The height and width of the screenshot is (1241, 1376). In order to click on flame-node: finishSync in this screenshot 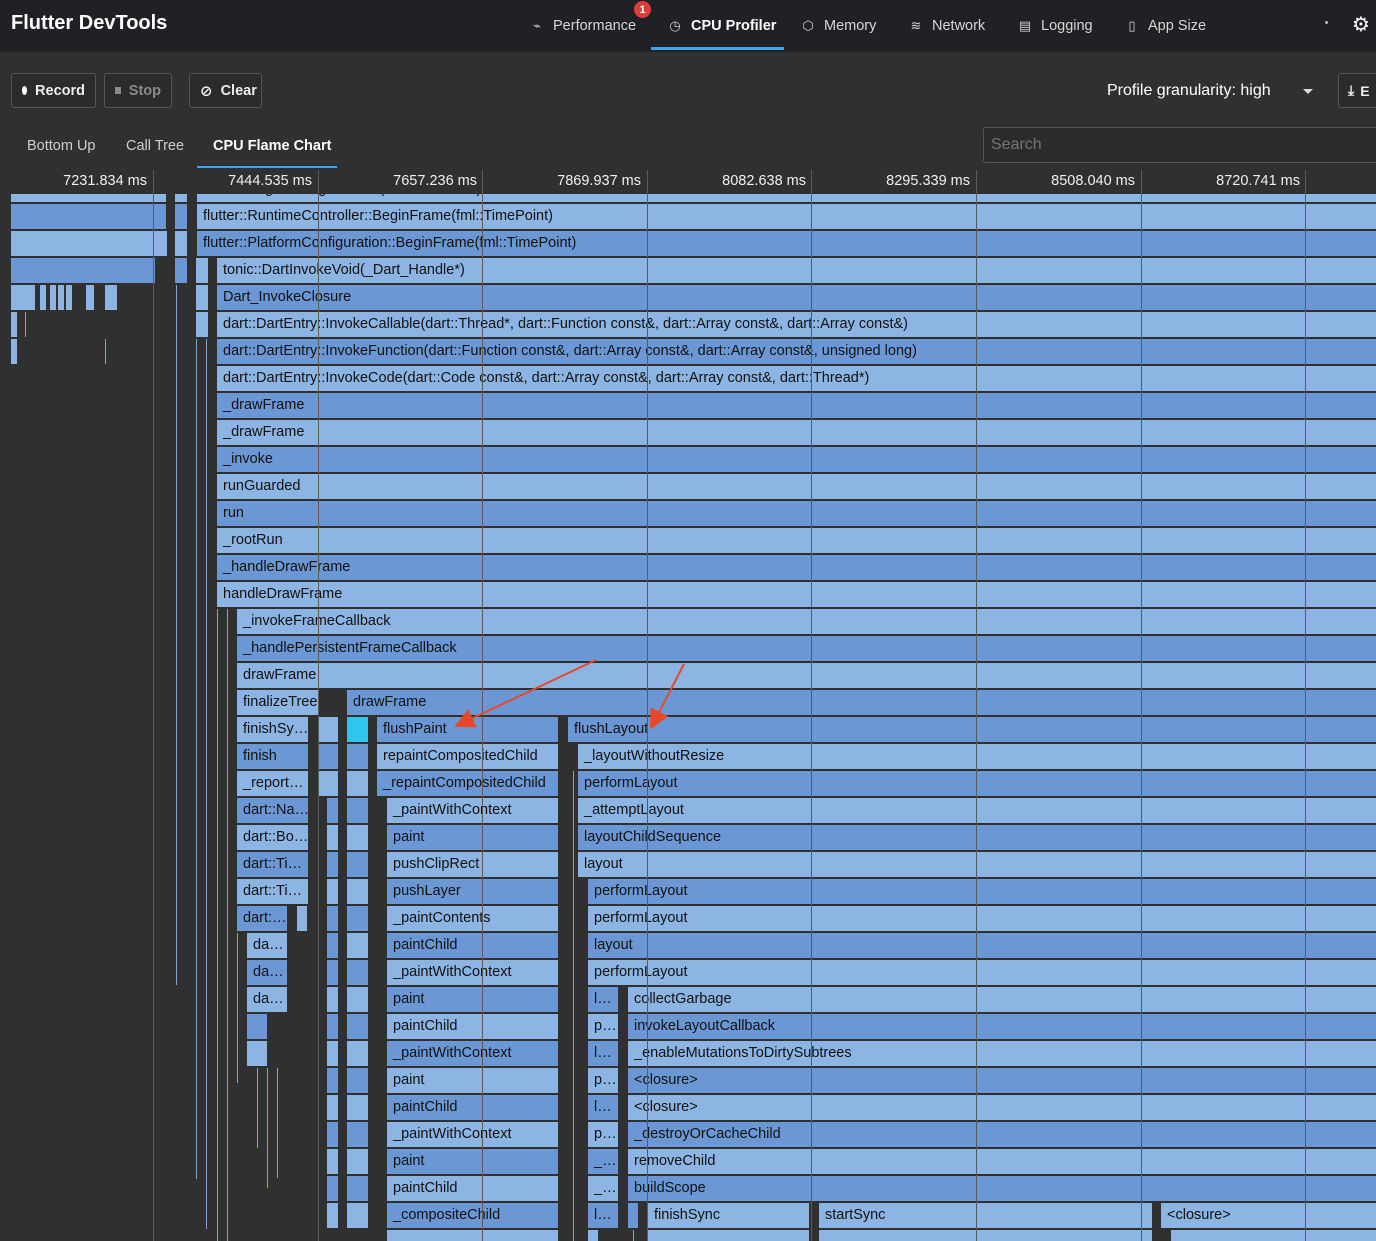, I will do `click(728, 1215)`.